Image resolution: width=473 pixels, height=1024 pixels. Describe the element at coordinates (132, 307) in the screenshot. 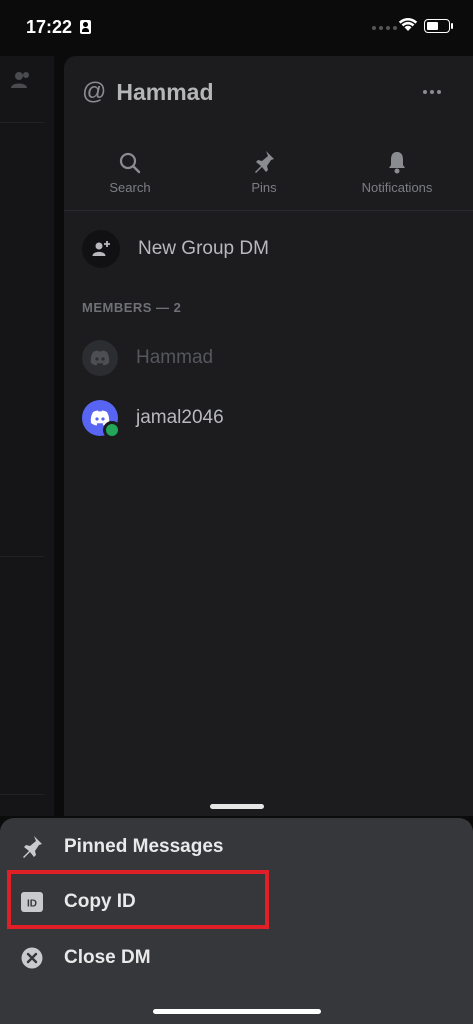

I see `members-header: MEMBERS — 2` at that location.